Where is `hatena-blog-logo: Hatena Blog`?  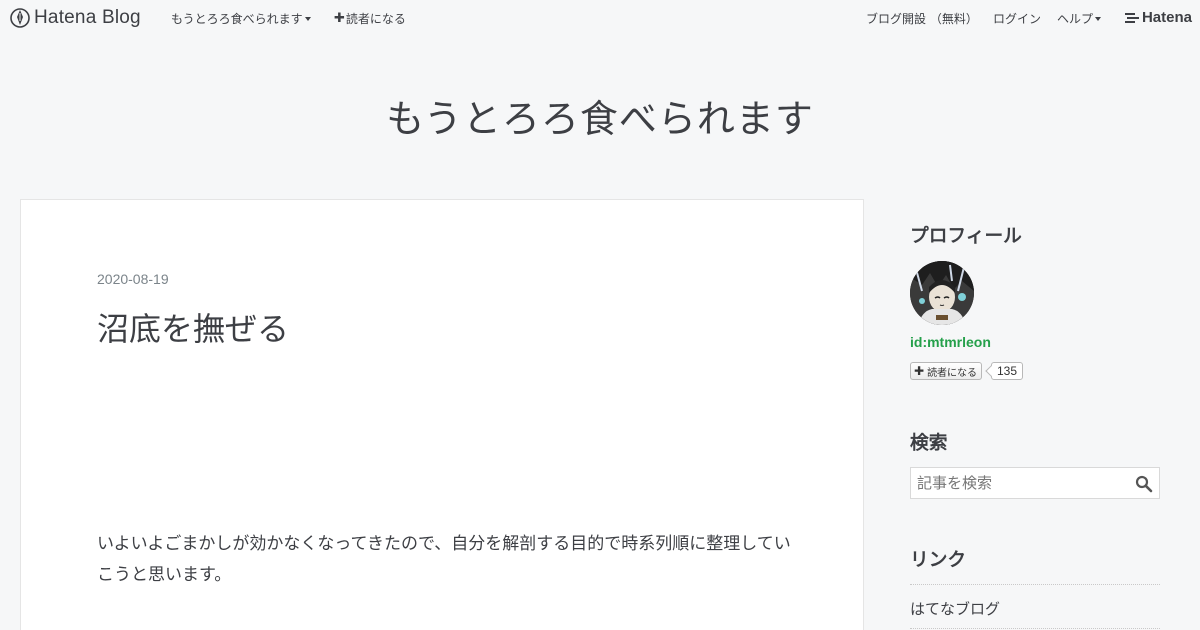 hatena-blog-logo: Hatena Blog is located at coordinates (75, 18).